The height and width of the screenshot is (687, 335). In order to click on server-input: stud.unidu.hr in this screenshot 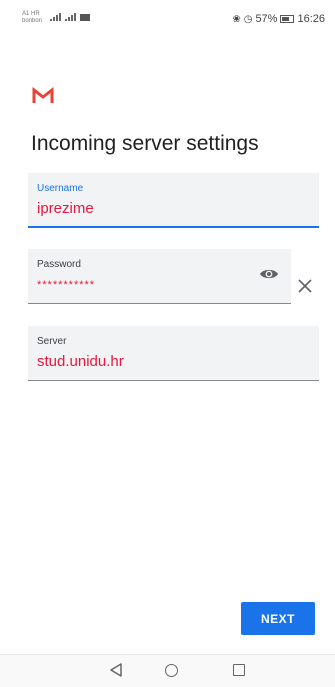, I will do `click(80, 361)`.